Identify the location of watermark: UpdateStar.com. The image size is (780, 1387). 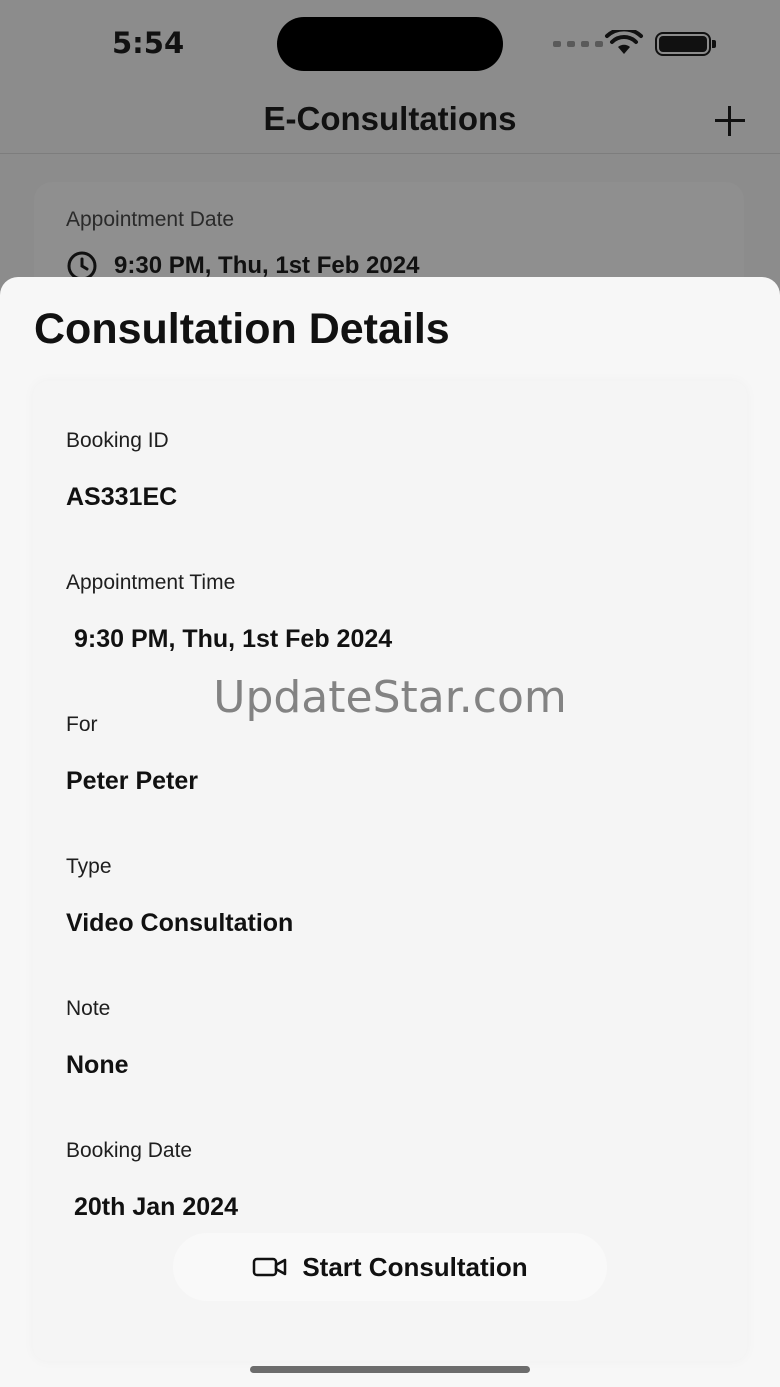
(390, 697).